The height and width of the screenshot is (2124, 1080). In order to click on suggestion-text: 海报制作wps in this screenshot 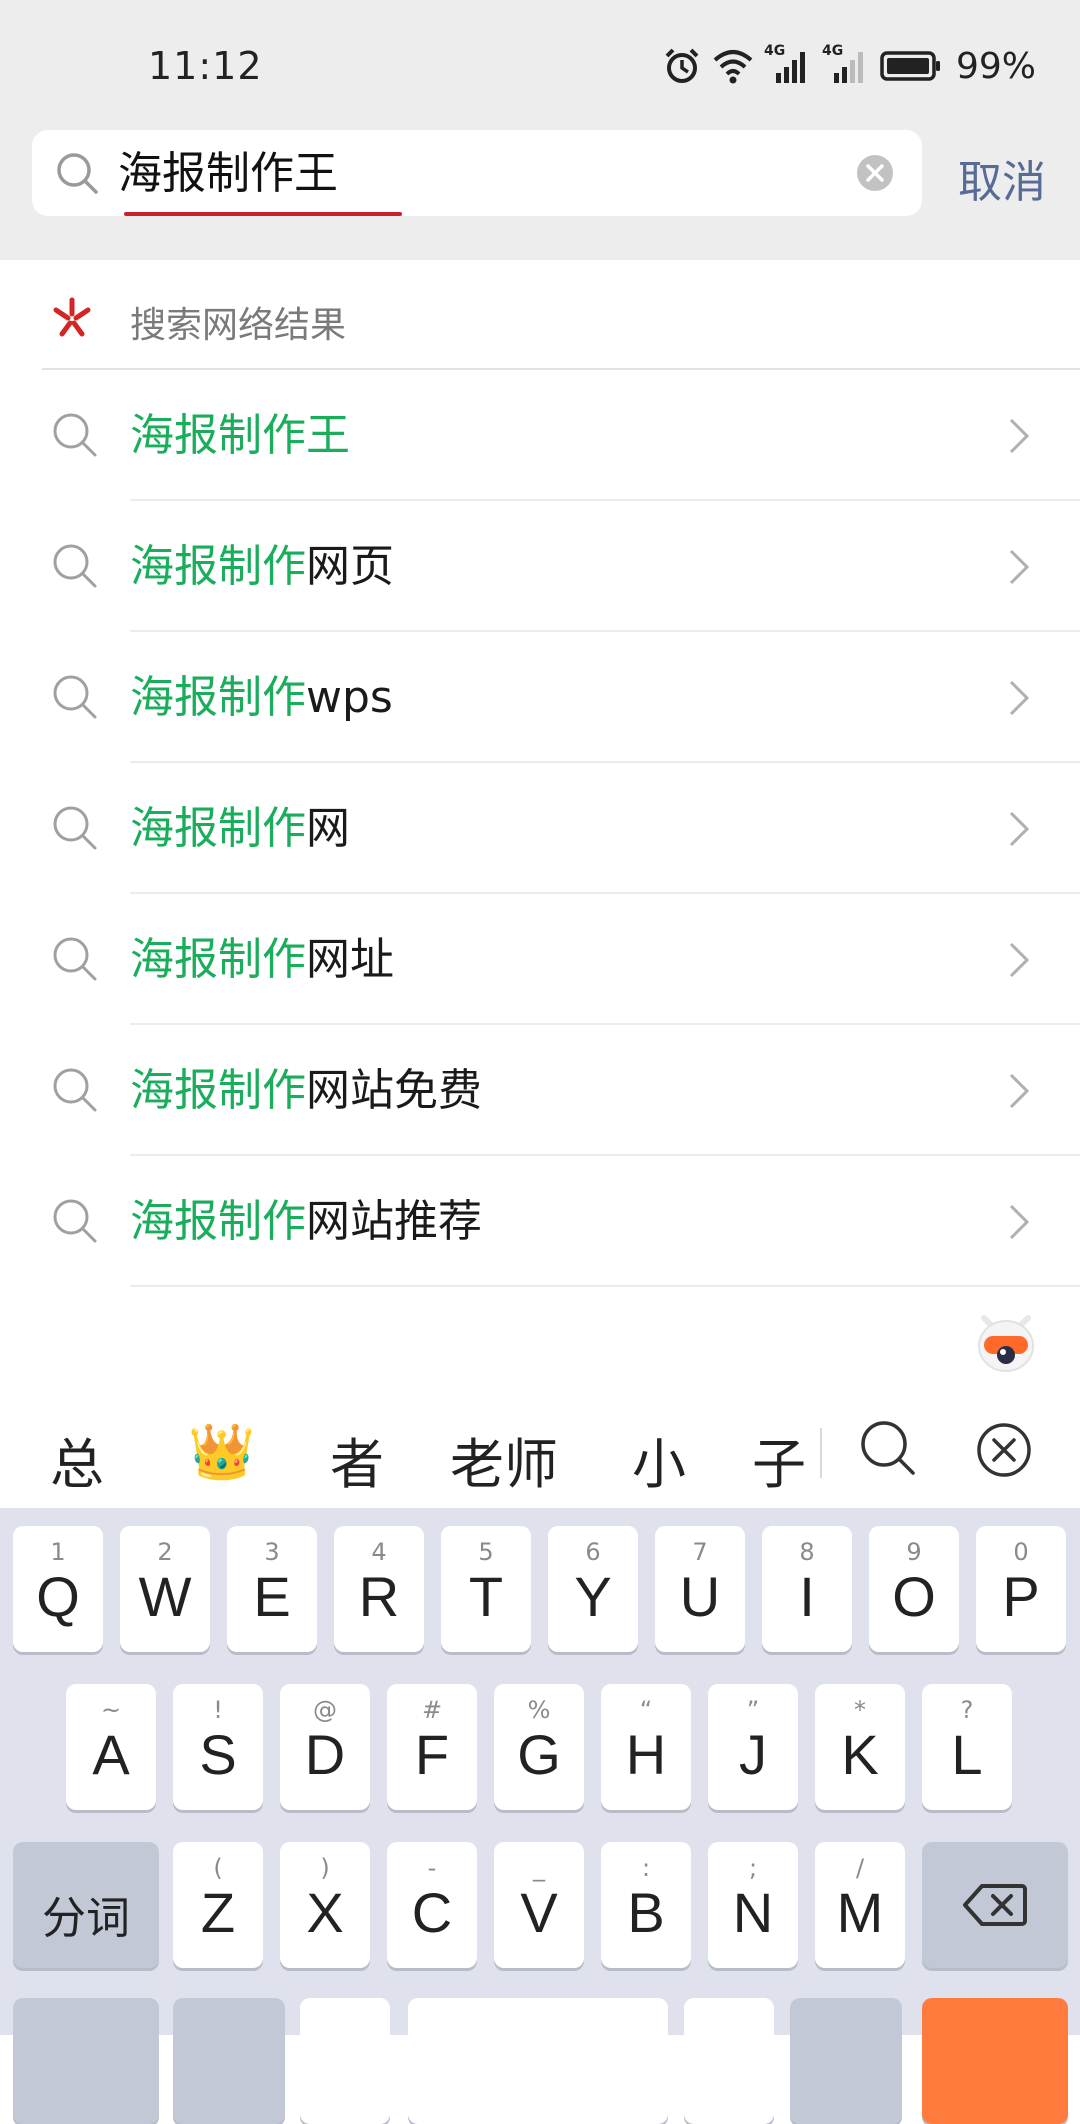, I will do `click(261, 698)`.